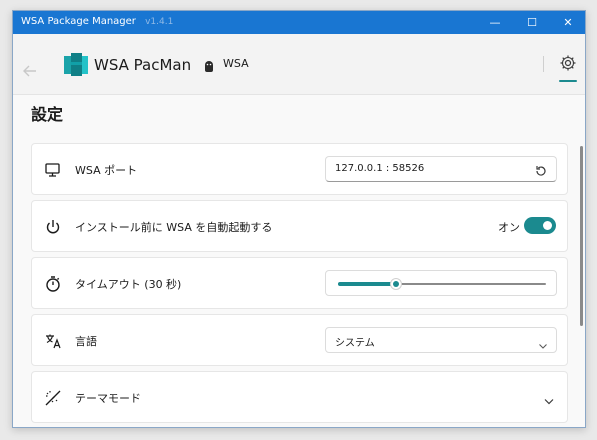 The width and height of the screenshot is (597, 440). What do you see at coordinates (568, 63) in the screenshot?
I see `gear-icon` at bounding box center [568, 63].